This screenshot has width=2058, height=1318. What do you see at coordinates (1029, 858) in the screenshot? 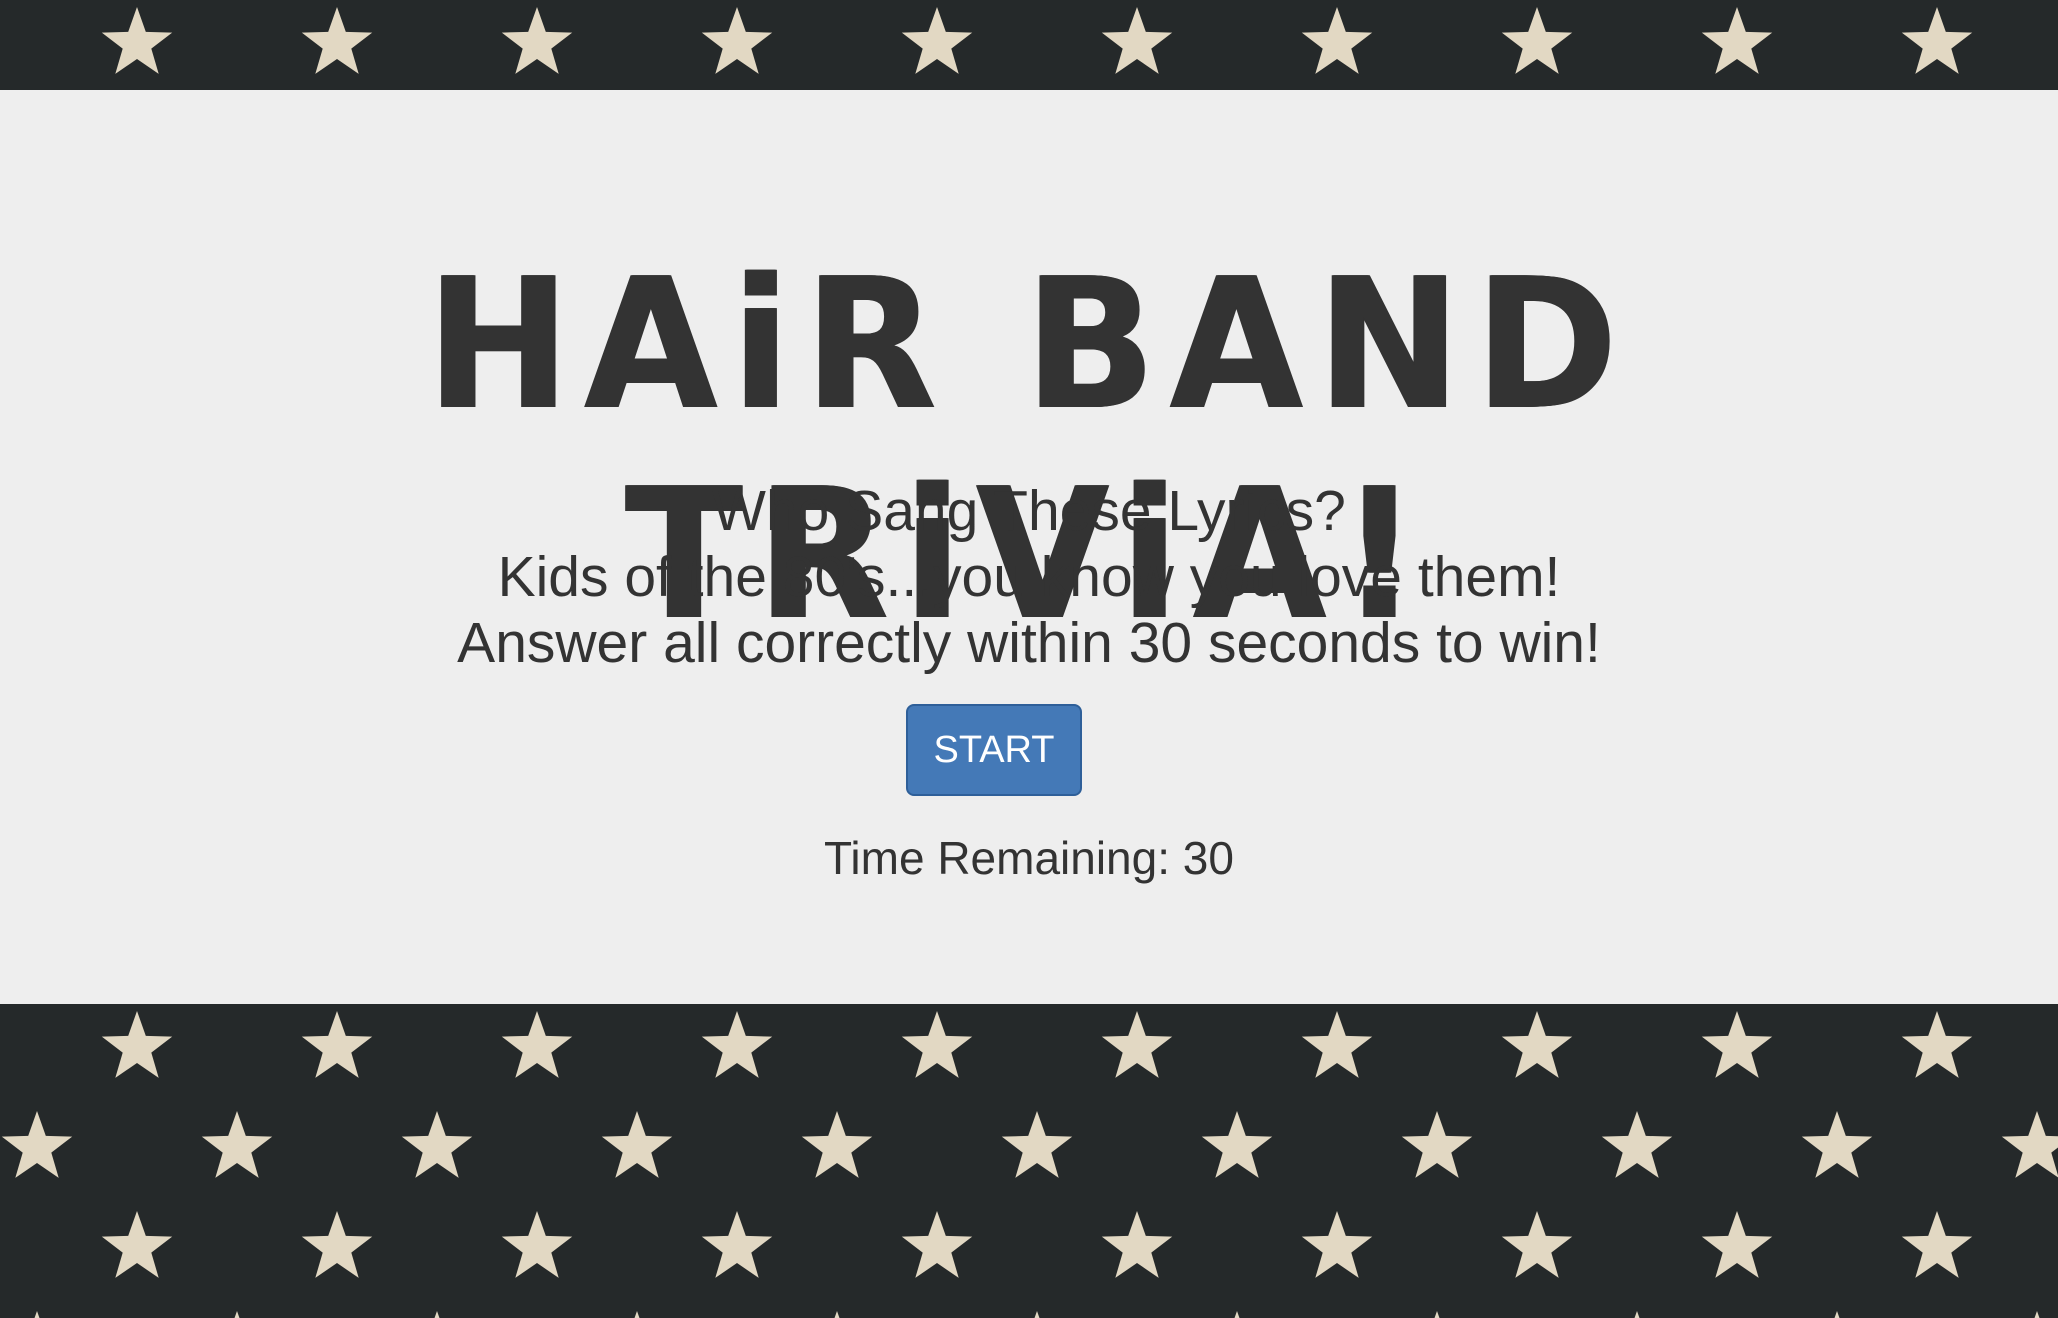
I see `time-remaining: Time Remaining: 30` at bounding box center [1029, 858].